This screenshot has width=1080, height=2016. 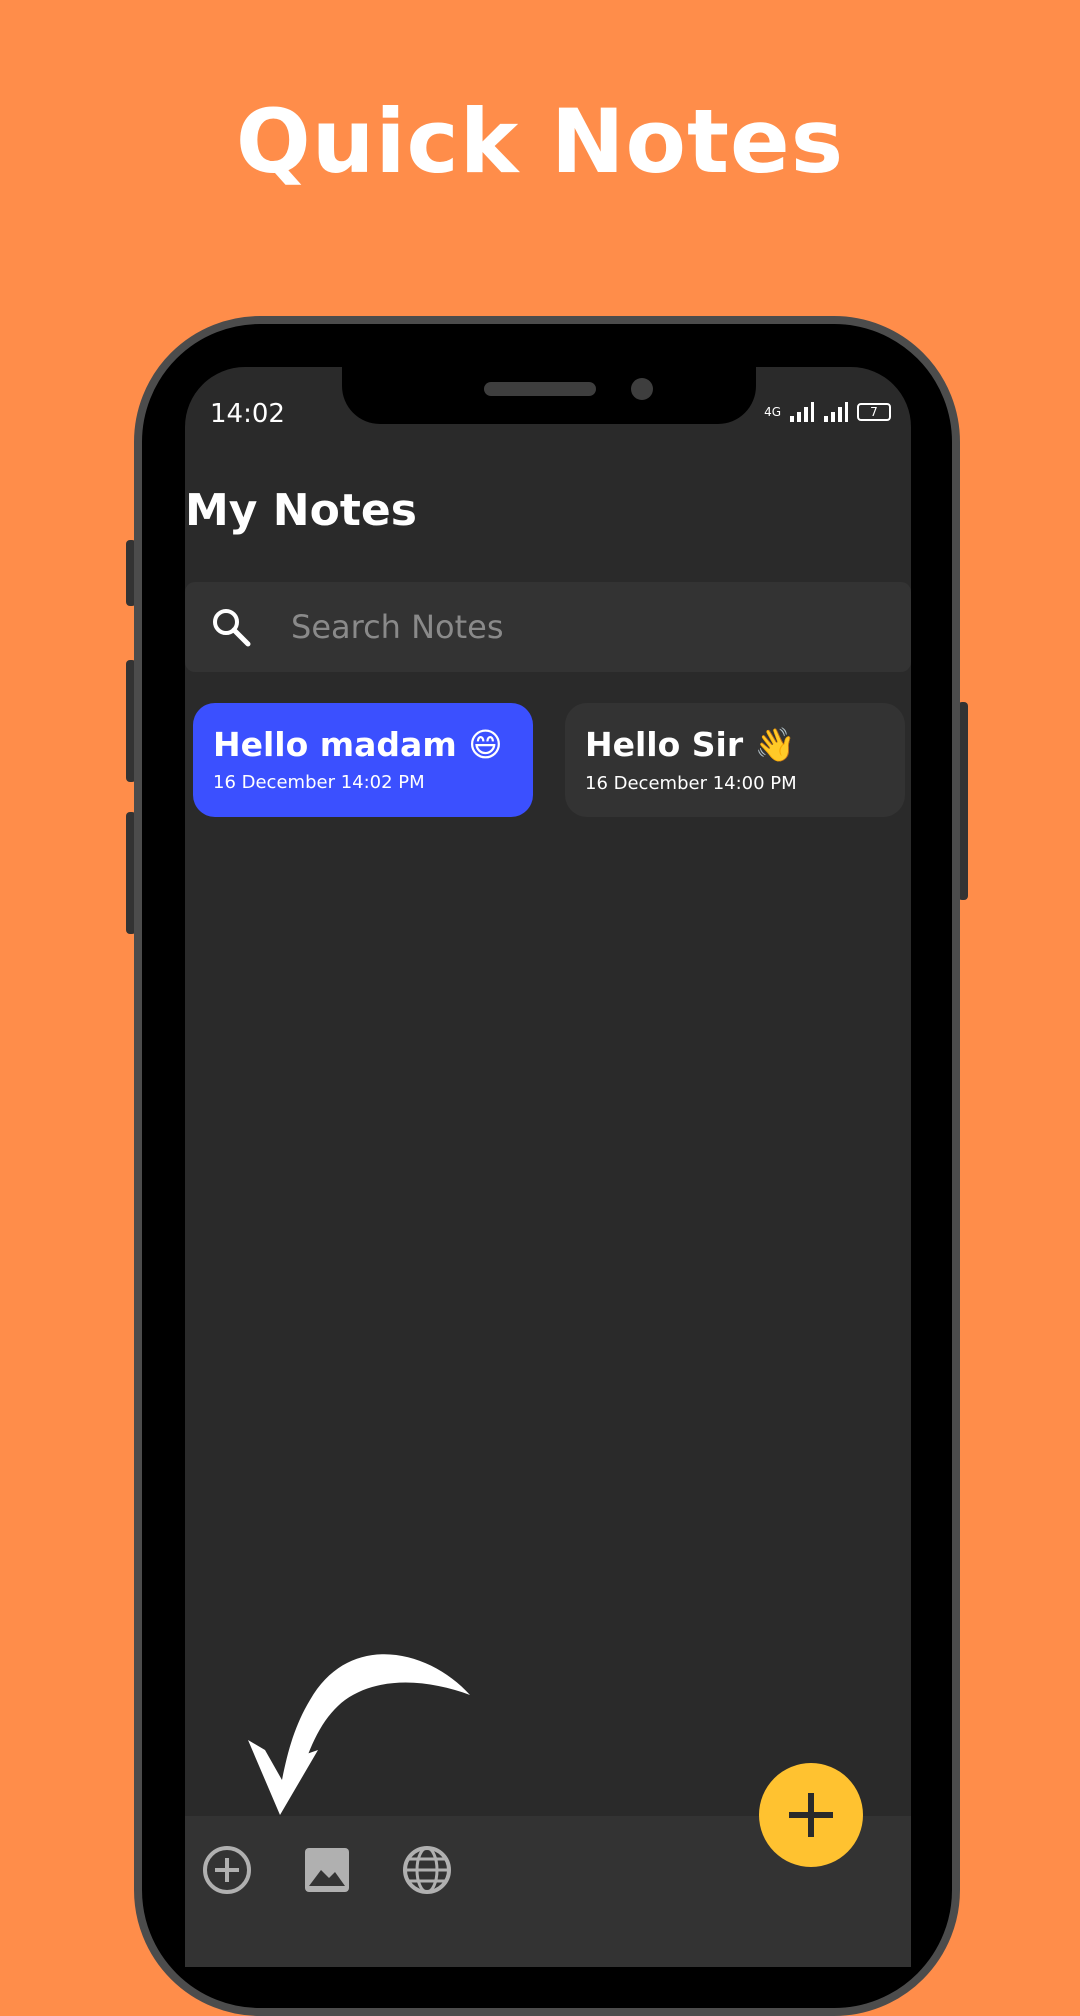 What do you see at coordinates (359, 1734) in the screenshot?
I see `curved-arrow-icon` at bounding box center [359, 1734].